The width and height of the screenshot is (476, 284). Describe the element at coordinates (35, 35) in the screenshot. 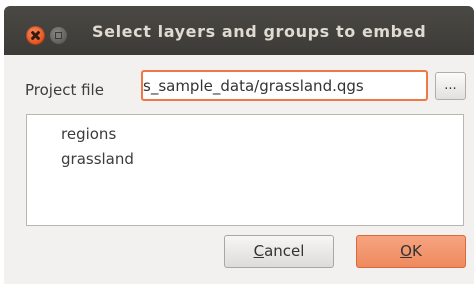

I see `close-icon` at that location.